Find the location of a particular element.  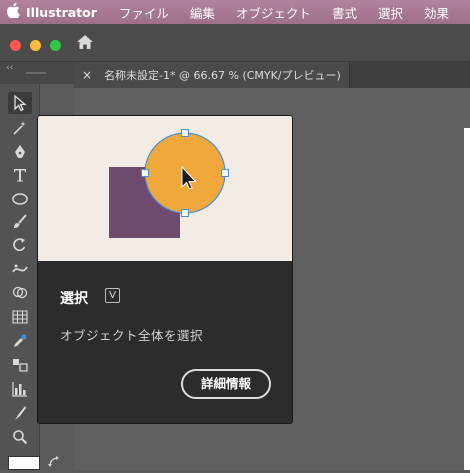

eyedropper-tool is located at coordinates (20, 341).